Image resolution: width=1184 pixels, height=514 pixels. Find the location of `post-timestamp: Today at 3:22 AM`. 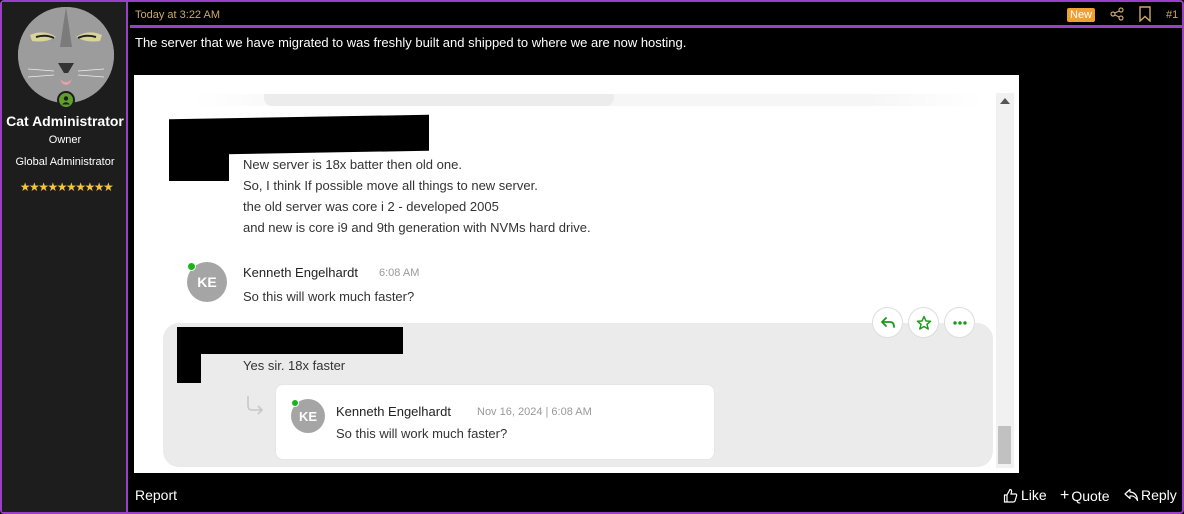

post-timestamp: Today at 3:22 AM is located at coordinates (177, 15).